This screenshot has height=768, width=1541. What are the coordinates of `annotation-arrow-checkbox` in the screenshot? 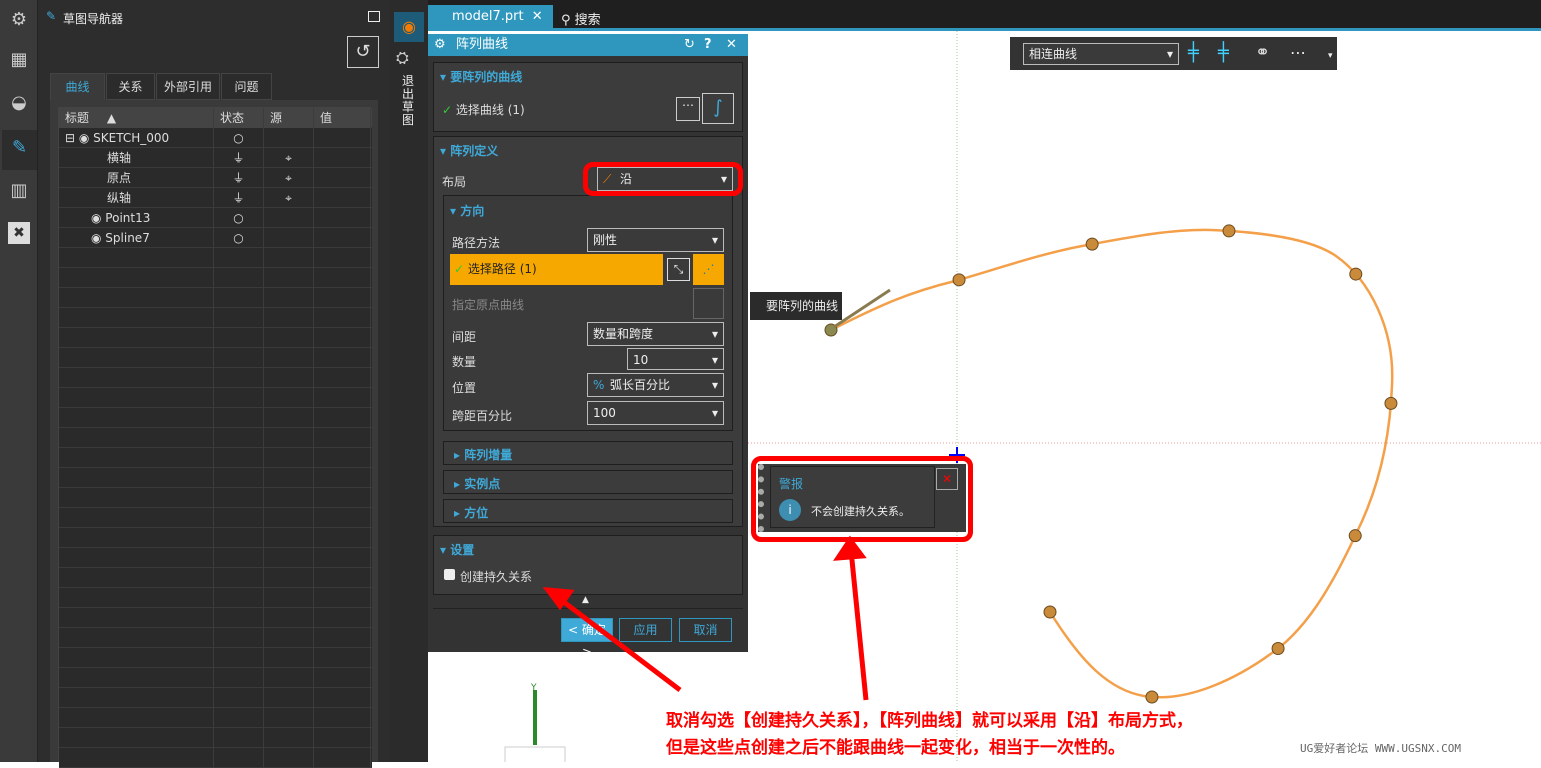 It's located at (612, 639).